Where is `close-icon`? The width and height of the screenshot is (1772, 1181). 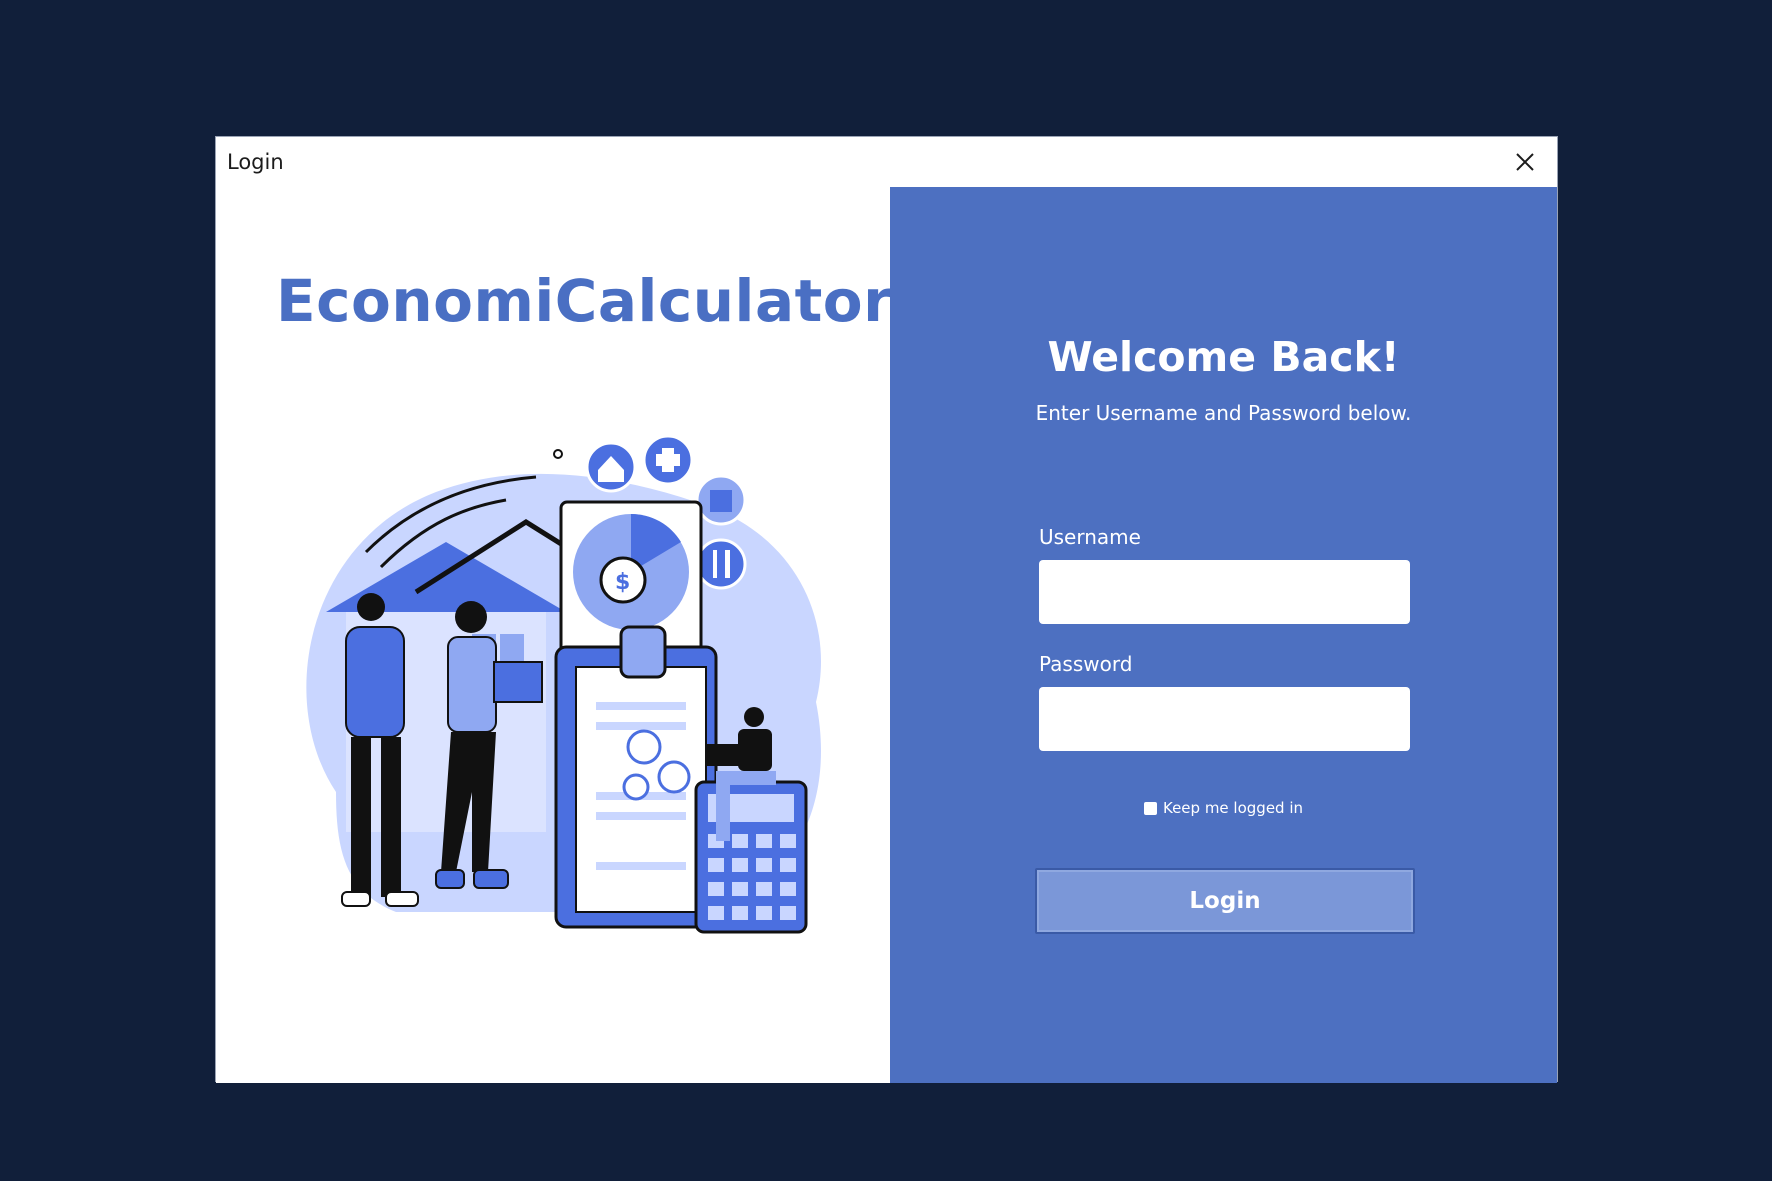
close-icon is located at coordinates (1525, 162).